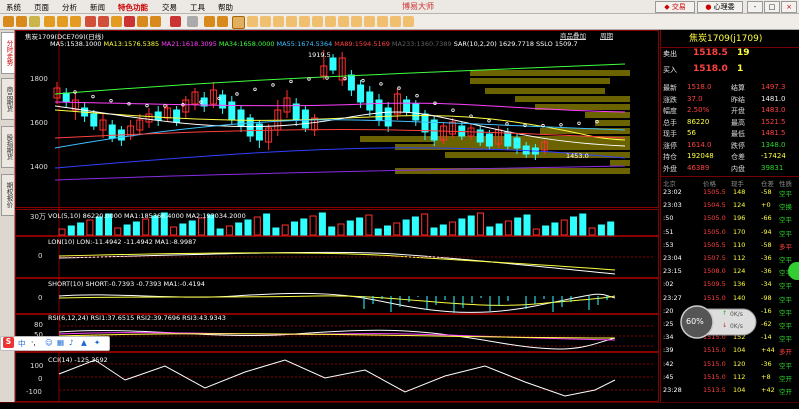 The width and height of the screenshot is (799, 409). What do you see at coordinates (356, 21) in the screenshot?
I see `period-9-icon` at bounding box center [356, 21].